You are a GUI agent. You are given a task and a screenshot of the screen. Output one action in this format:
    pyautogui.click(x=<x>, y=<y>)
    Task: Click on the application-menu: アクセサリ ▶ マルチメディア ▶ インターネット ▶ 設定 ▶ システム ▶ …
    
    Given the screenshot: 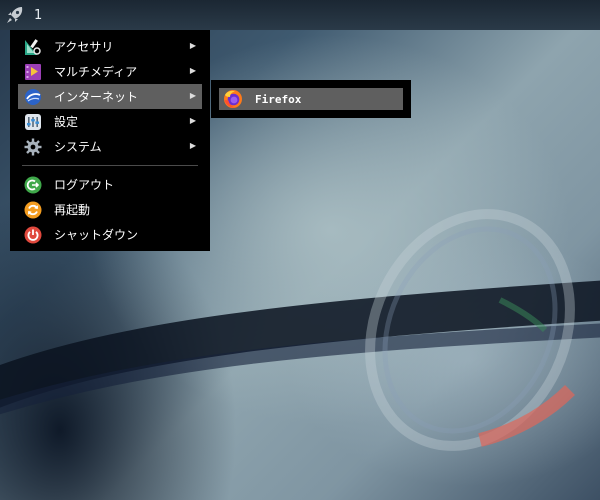 What is the action you would take?
    pyautogui.click(x=110, y=140)
    